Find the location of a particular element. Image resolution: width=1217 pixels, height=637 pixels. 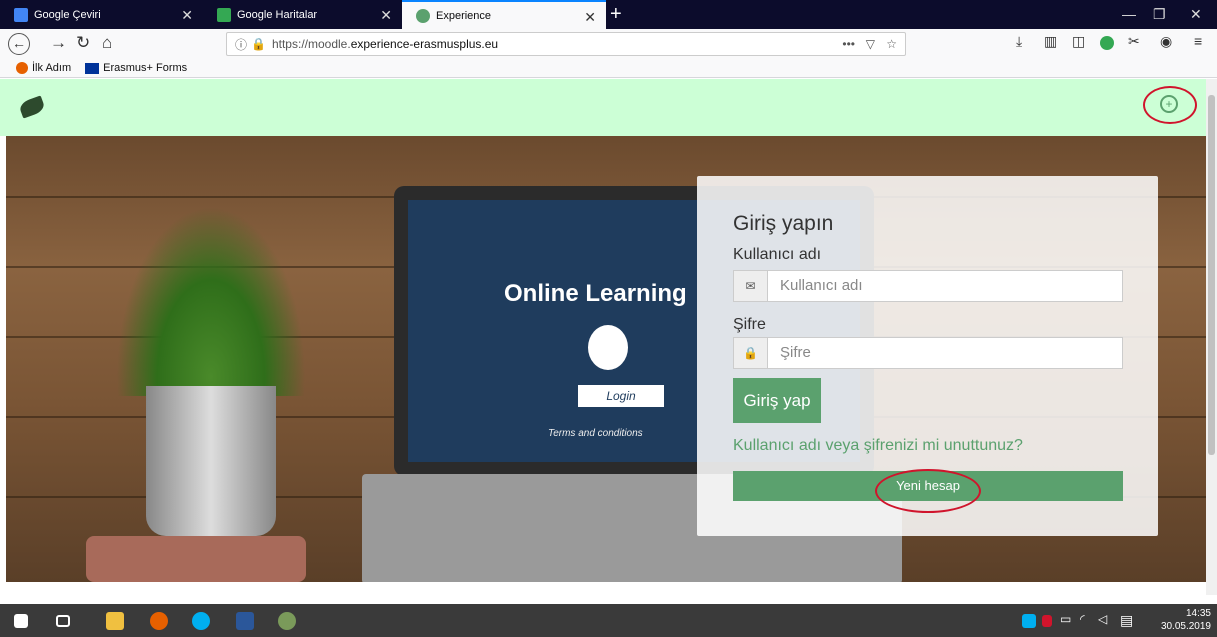

close-window-icon: ✕ is located at coordinates (1196, 14).